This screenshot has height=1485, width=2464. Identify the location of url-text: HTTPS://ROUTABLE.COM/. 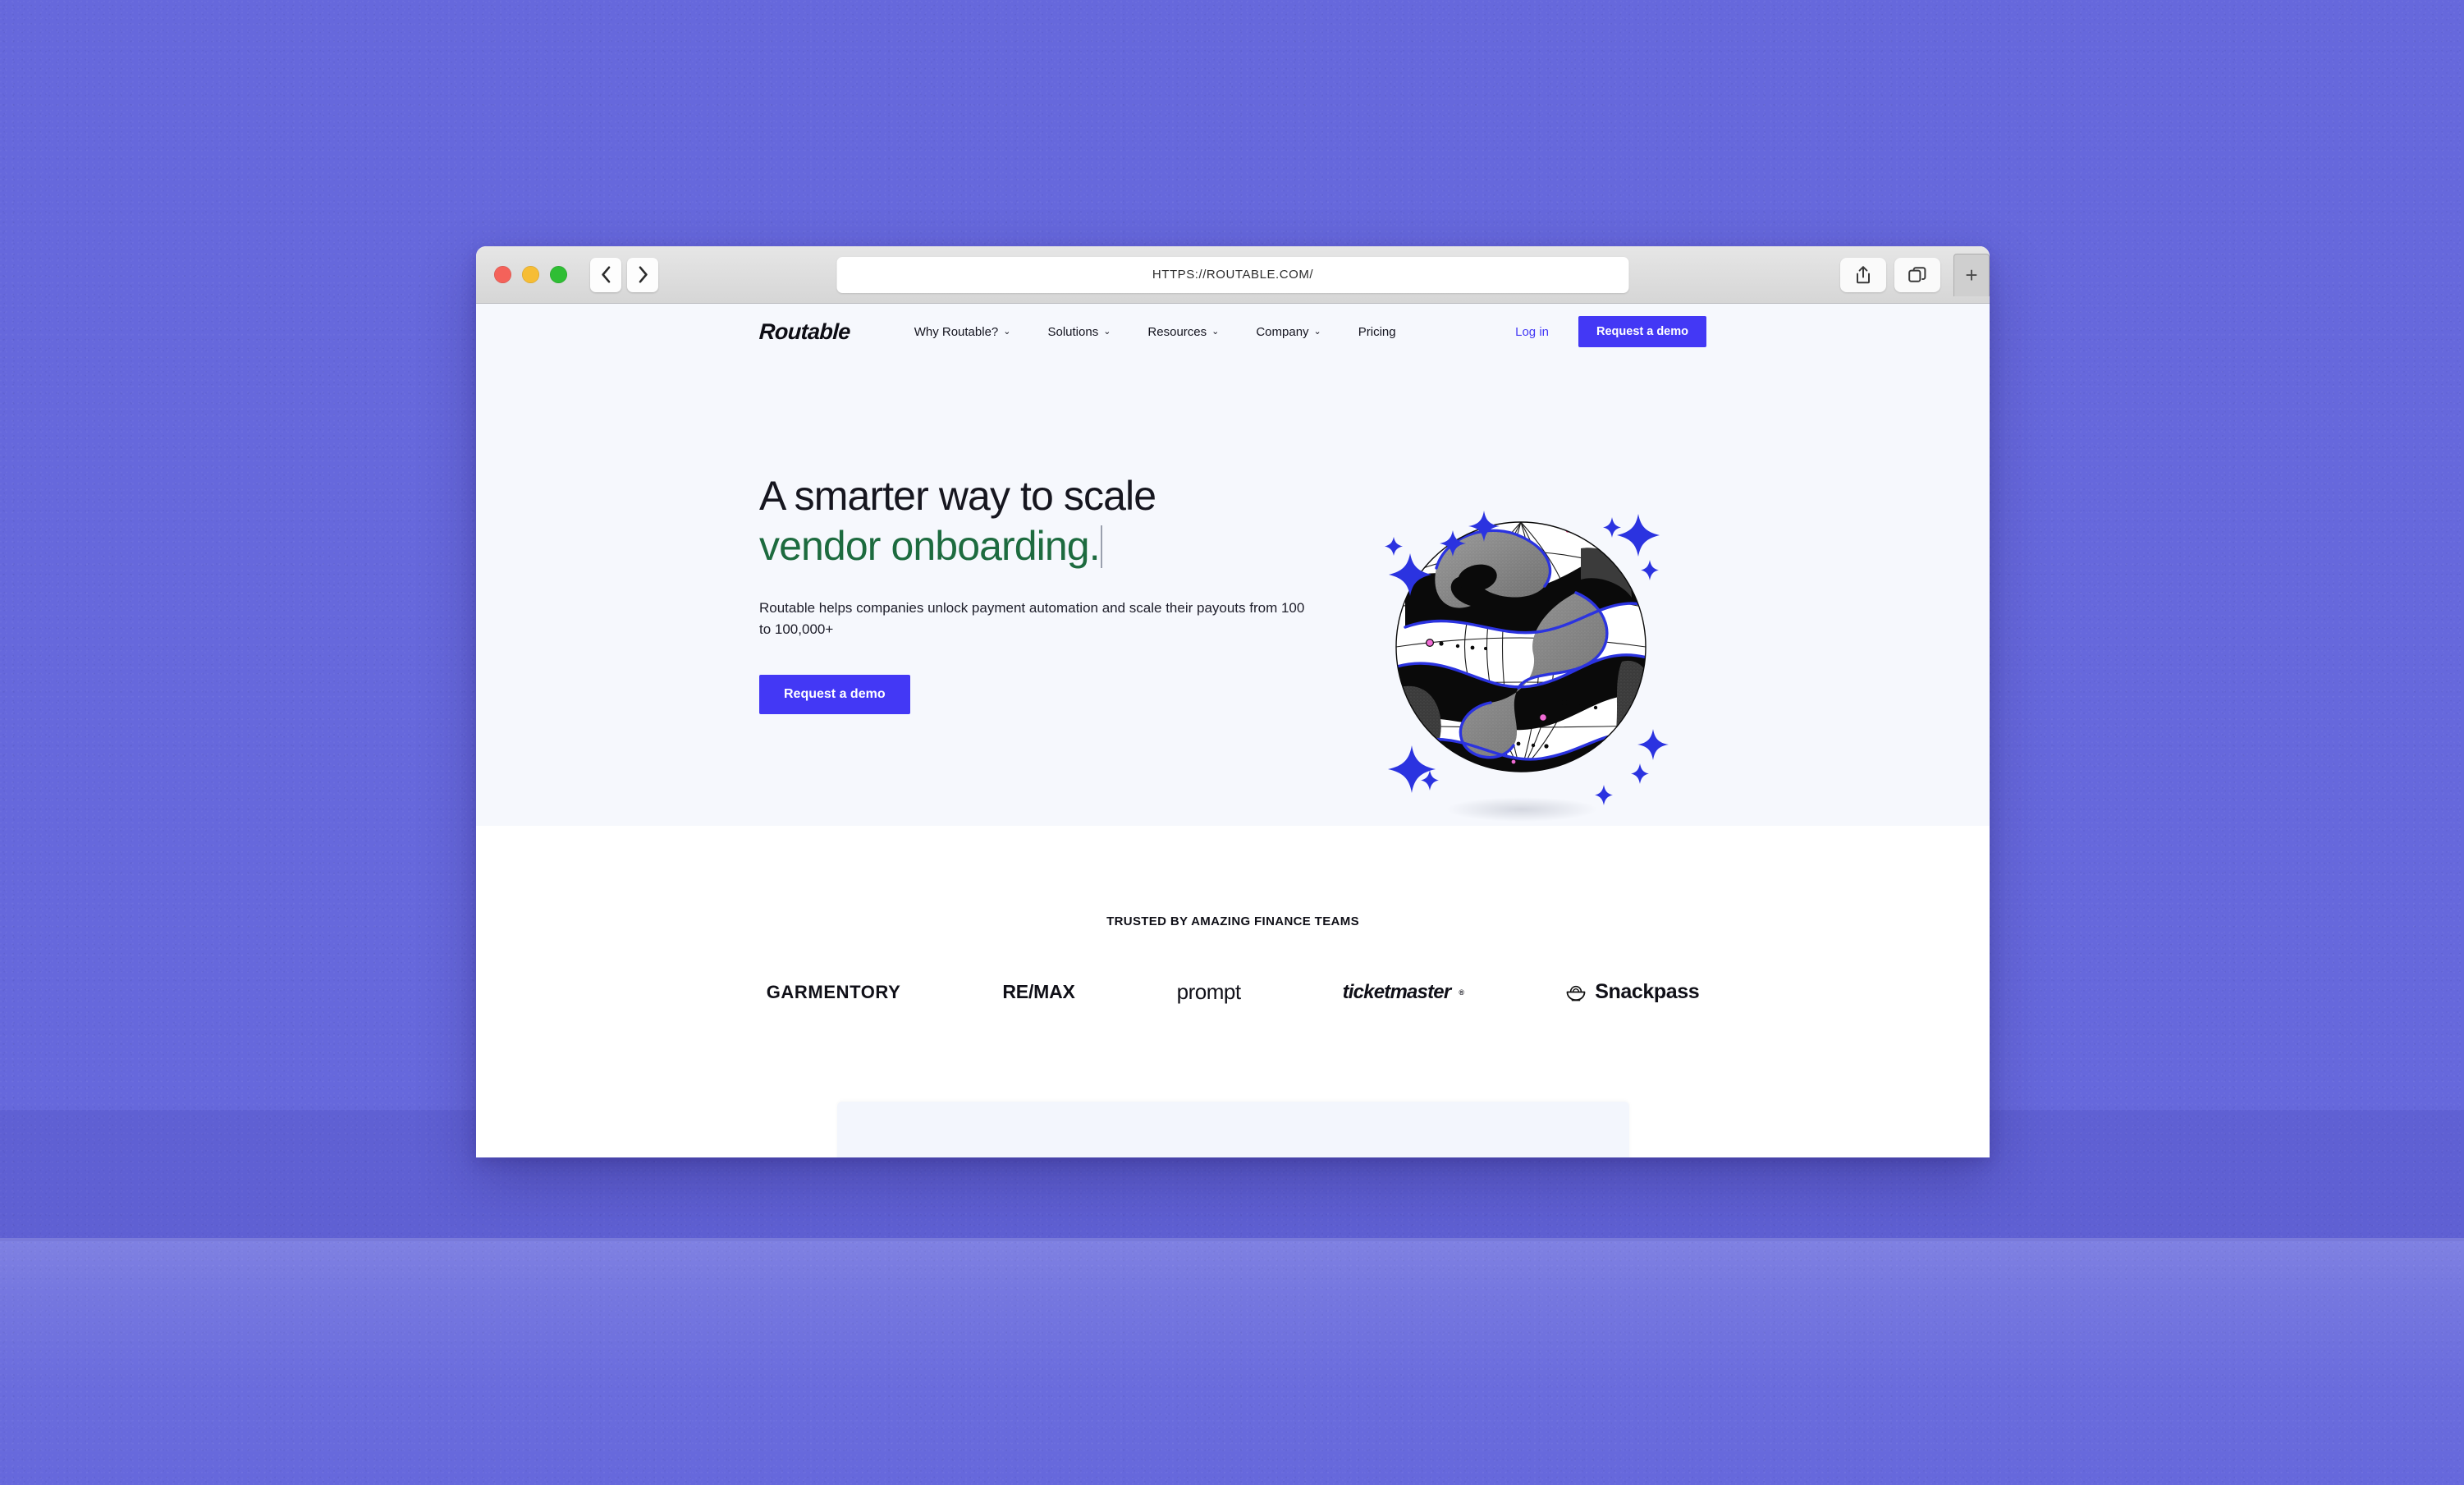
(1233, 275).